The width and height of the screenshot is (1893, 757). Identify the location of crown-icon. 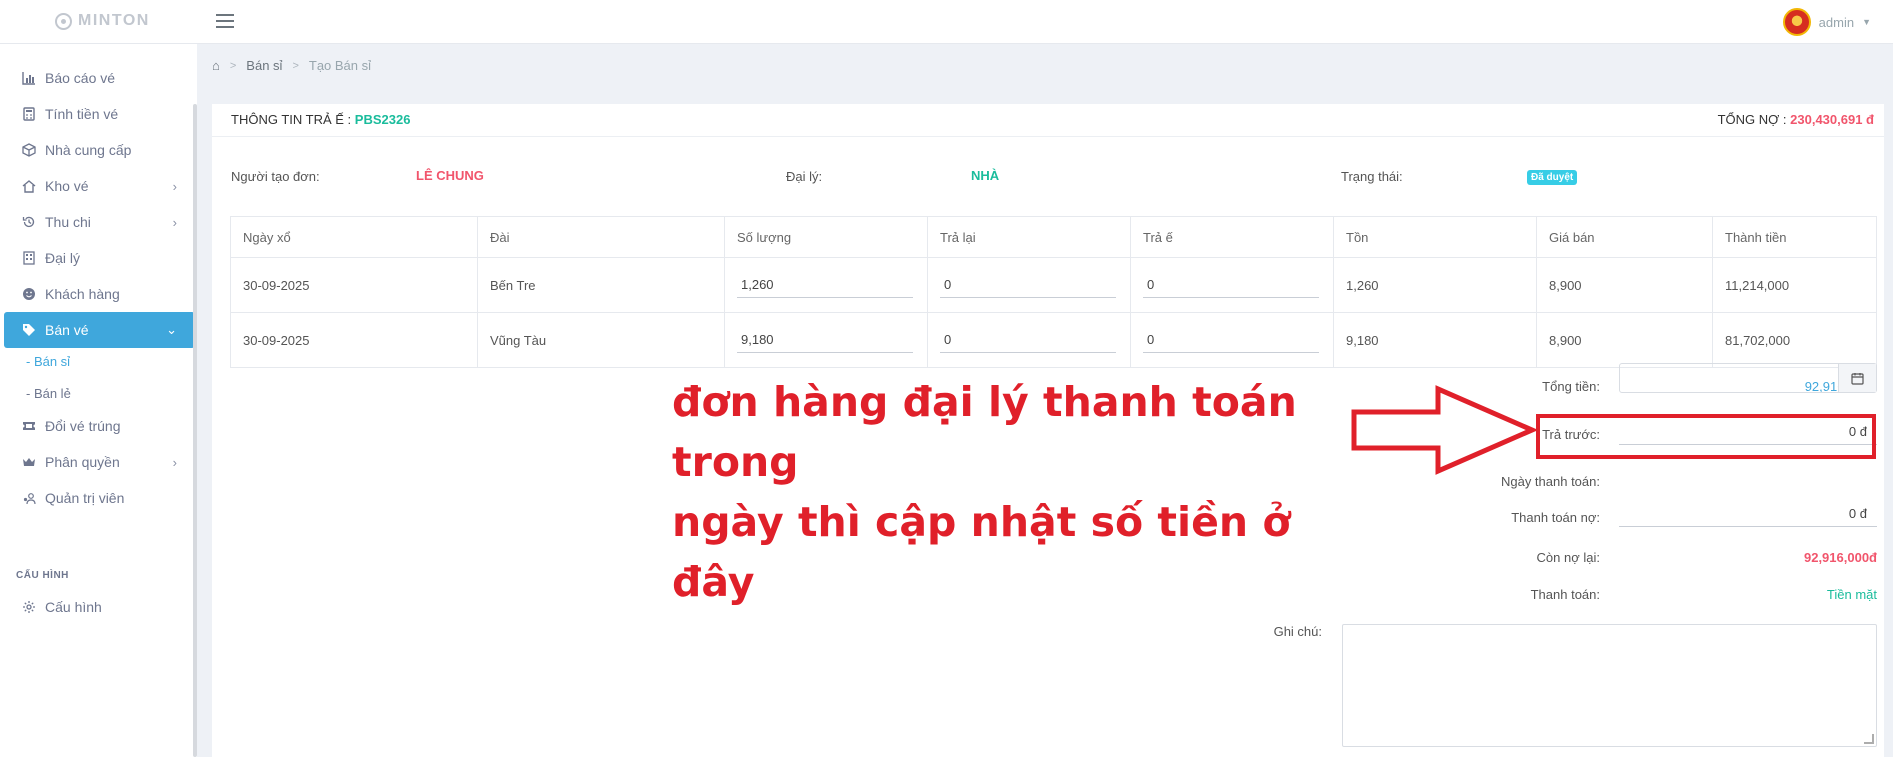
(29, 462).